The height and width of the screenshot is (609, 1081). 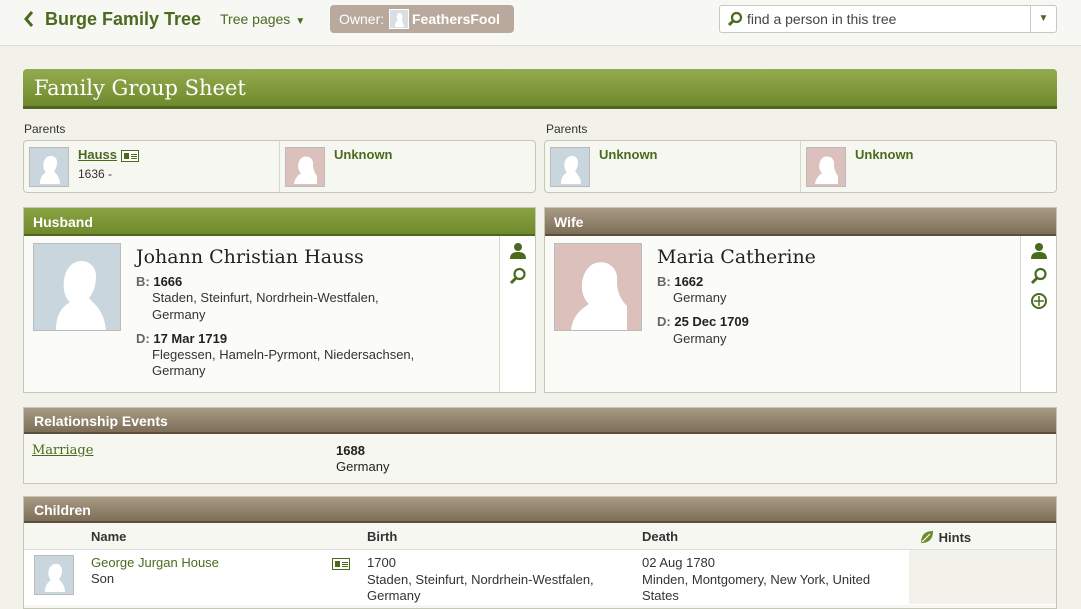 I want to click on wife-parents-label: Parents, so click(x=567, y=129).